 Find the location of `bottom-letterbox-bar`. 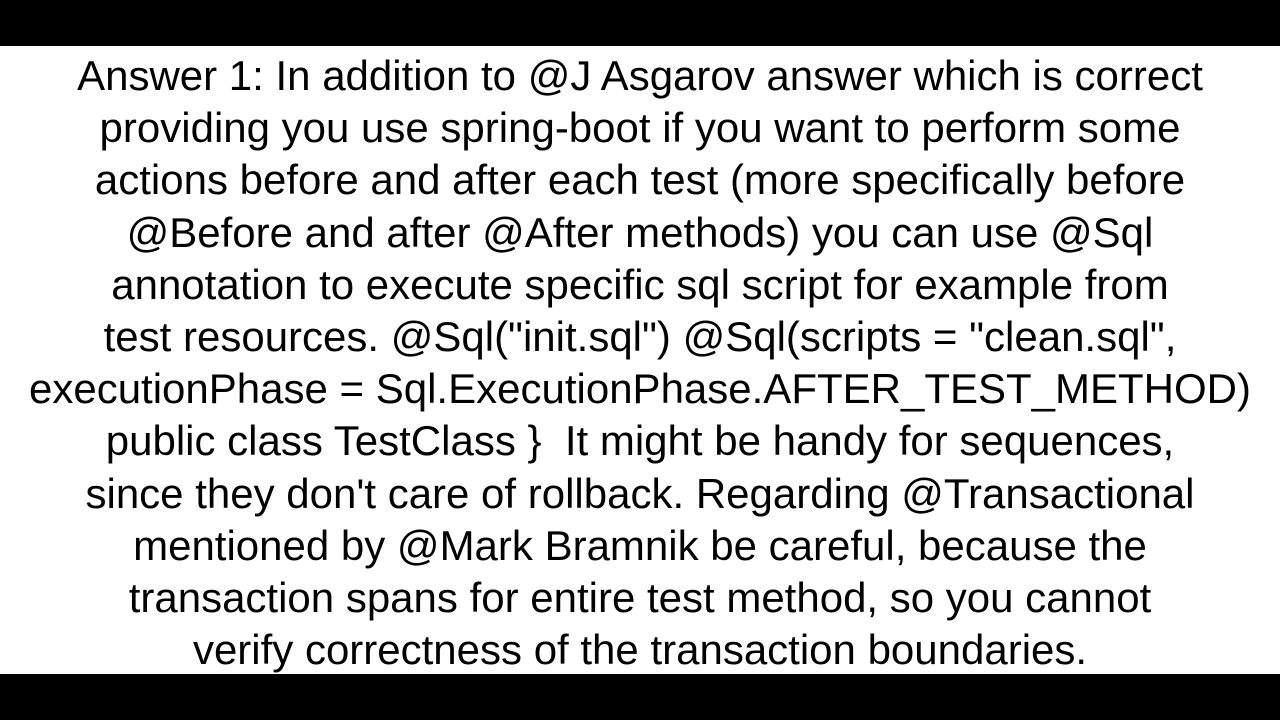

bottom-letterbox-bar is located at coordinates (640, 697).